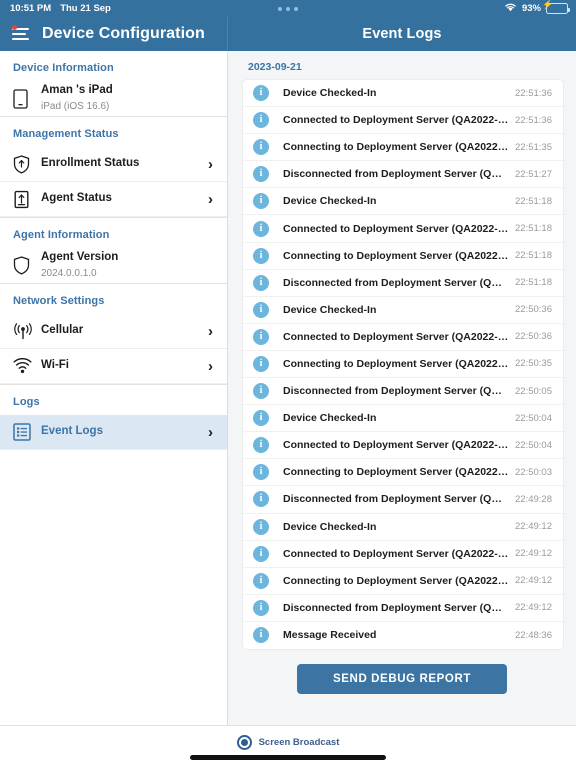 This screenshot has height=768, width=576. I want to click on send-debug-report-button: SEND DEBUG REPORT, so click(402, 678).